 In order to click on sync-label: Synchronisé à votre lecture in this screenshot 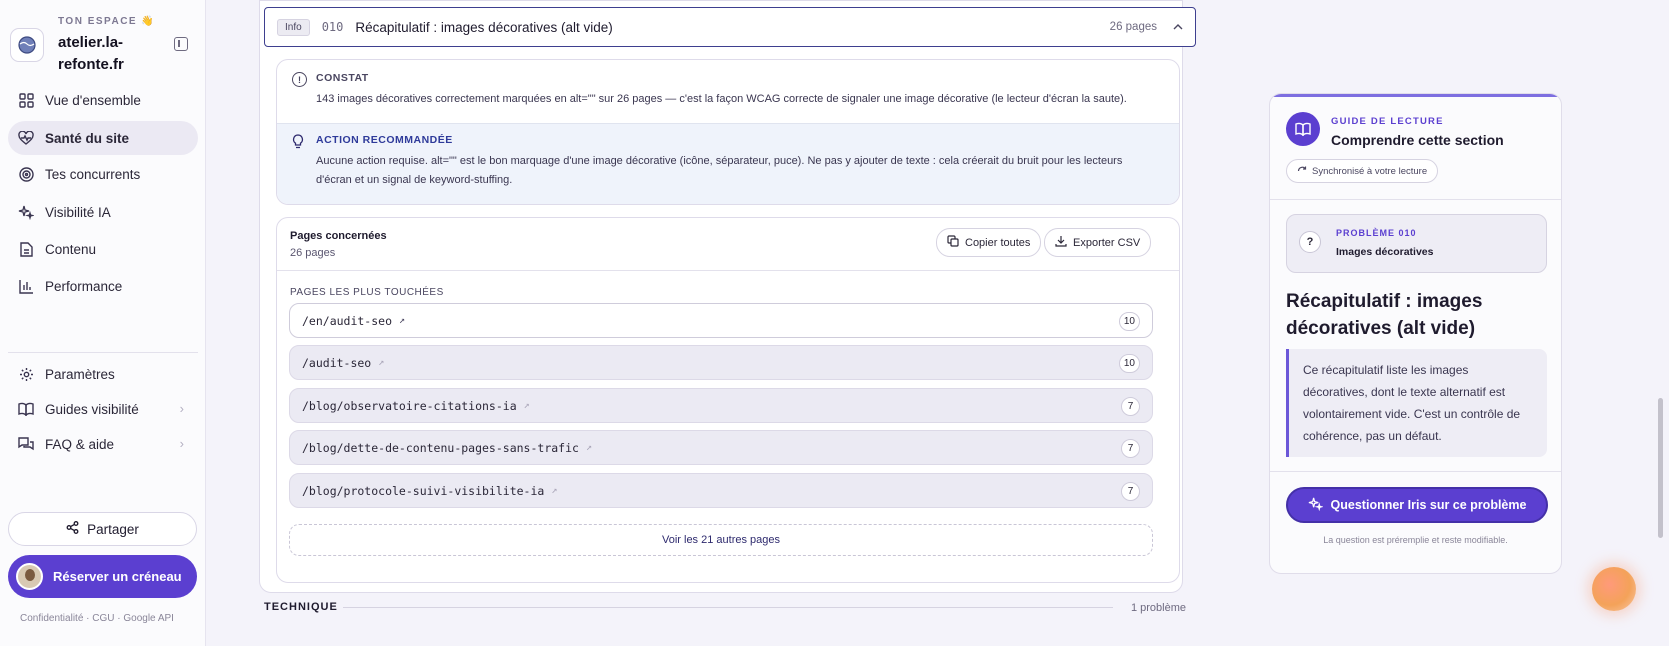, I will do `click(1370, 171)`.